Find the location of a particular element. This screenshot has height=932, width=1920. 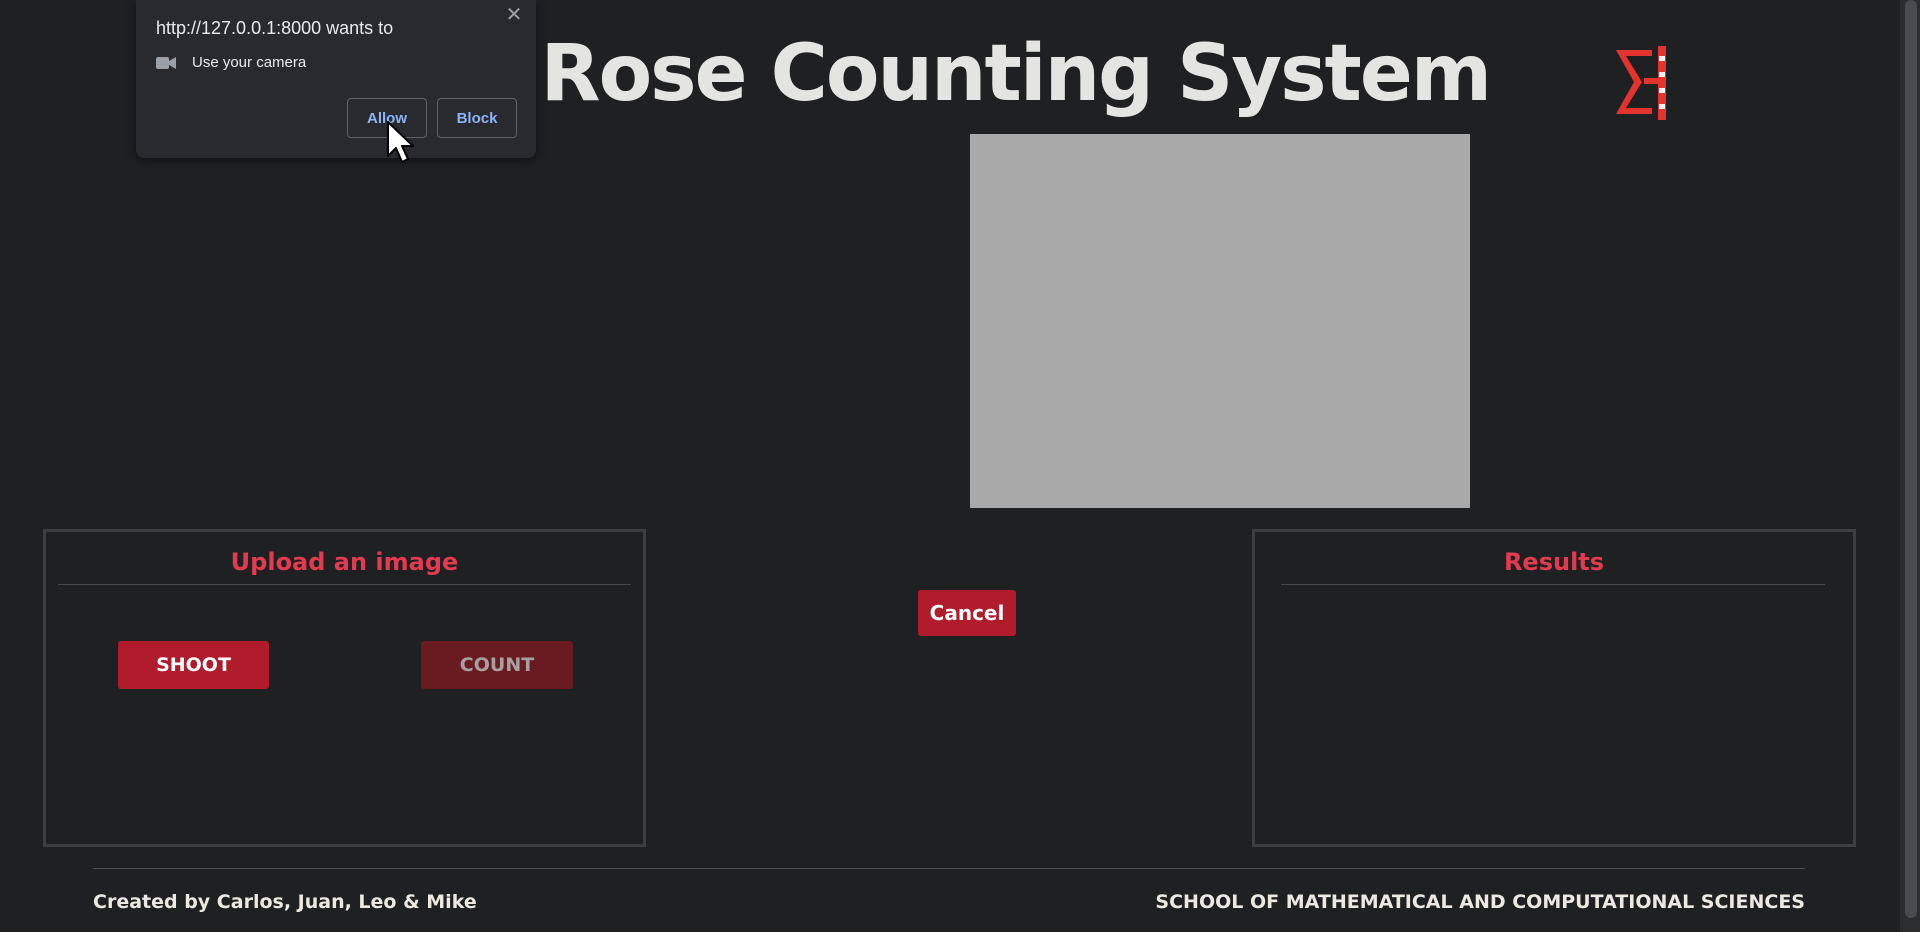

upload-panel-title: Upload an image is located at coordinates (344, 562).